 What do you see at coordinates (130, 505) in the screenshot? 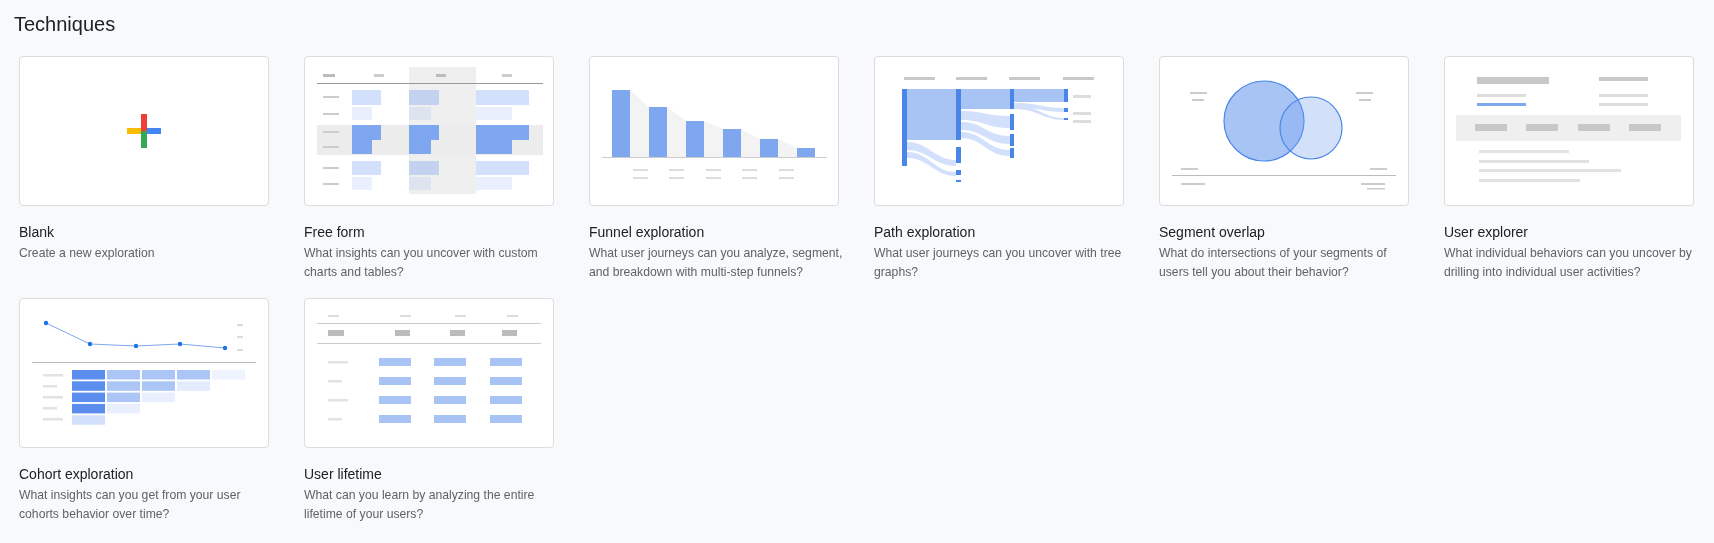
I see `technique-description: What insights can you get from your user cohorts behavior over time?` at bounding box center [130, 505].